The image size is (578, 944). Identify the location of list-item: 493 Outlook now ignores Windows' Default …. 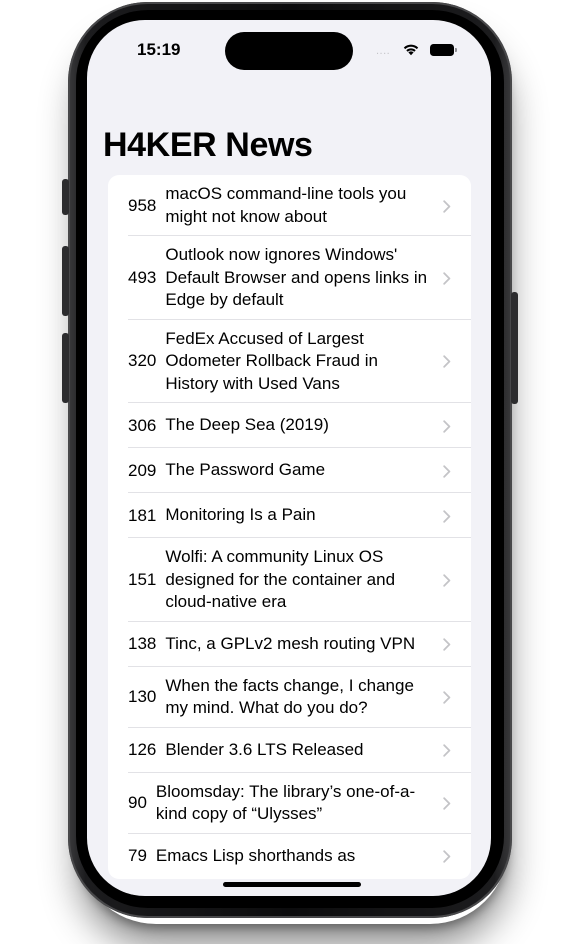
(289, 278).